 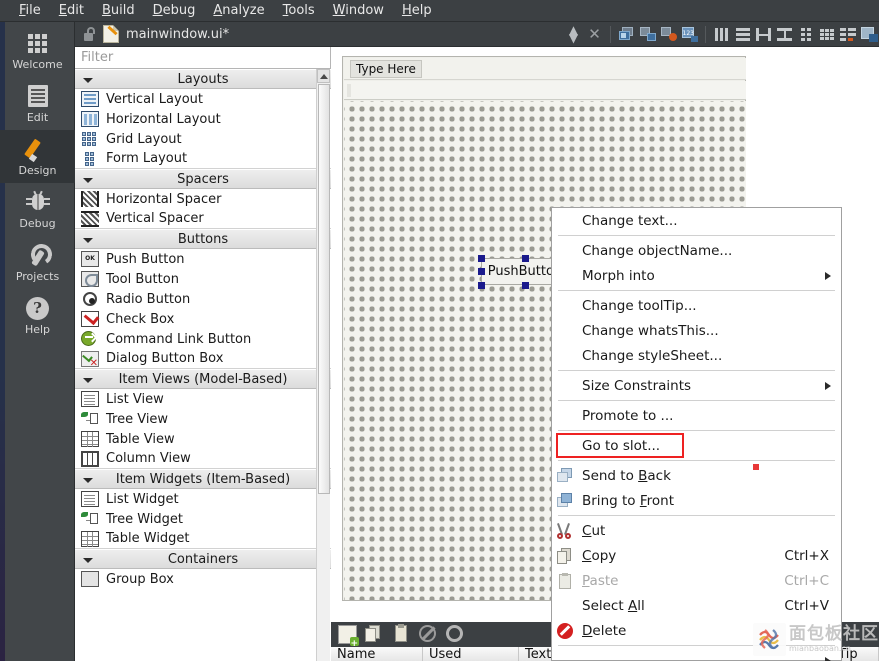 What do you see at coordinates (203, 399) in the screenshot?
I see `widget-item-list-view: List View` at bounding box center [203, 399].